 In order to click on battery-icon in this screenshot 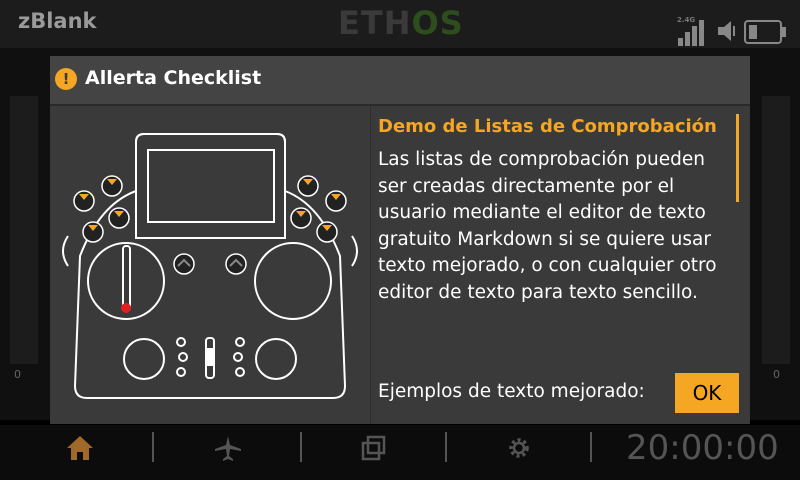, I will do `click(765, 32)`.